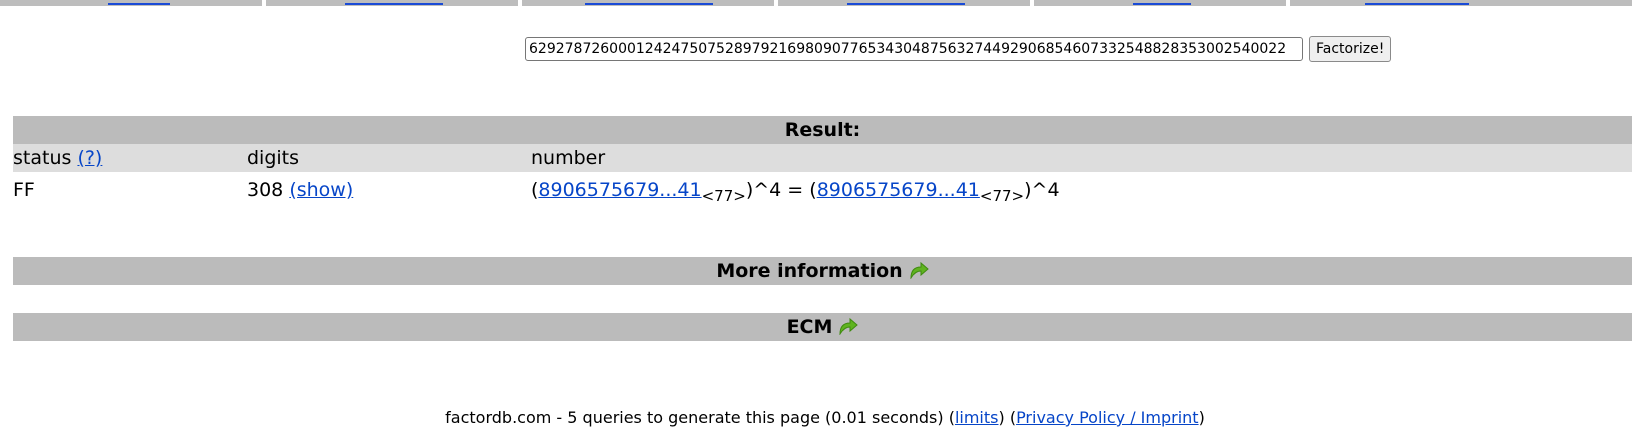  Describe the element at coordinates (321, 190) in the screenshot. I see `show-digits-link: (show)` at that location.